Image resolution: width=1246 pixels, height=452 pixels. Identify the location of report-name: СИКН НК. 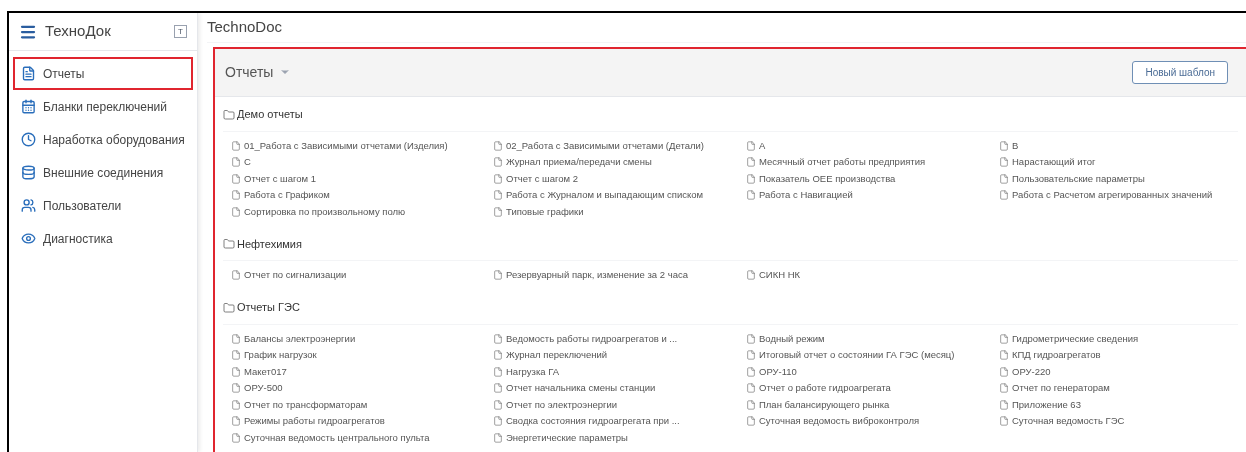
(780, 275).